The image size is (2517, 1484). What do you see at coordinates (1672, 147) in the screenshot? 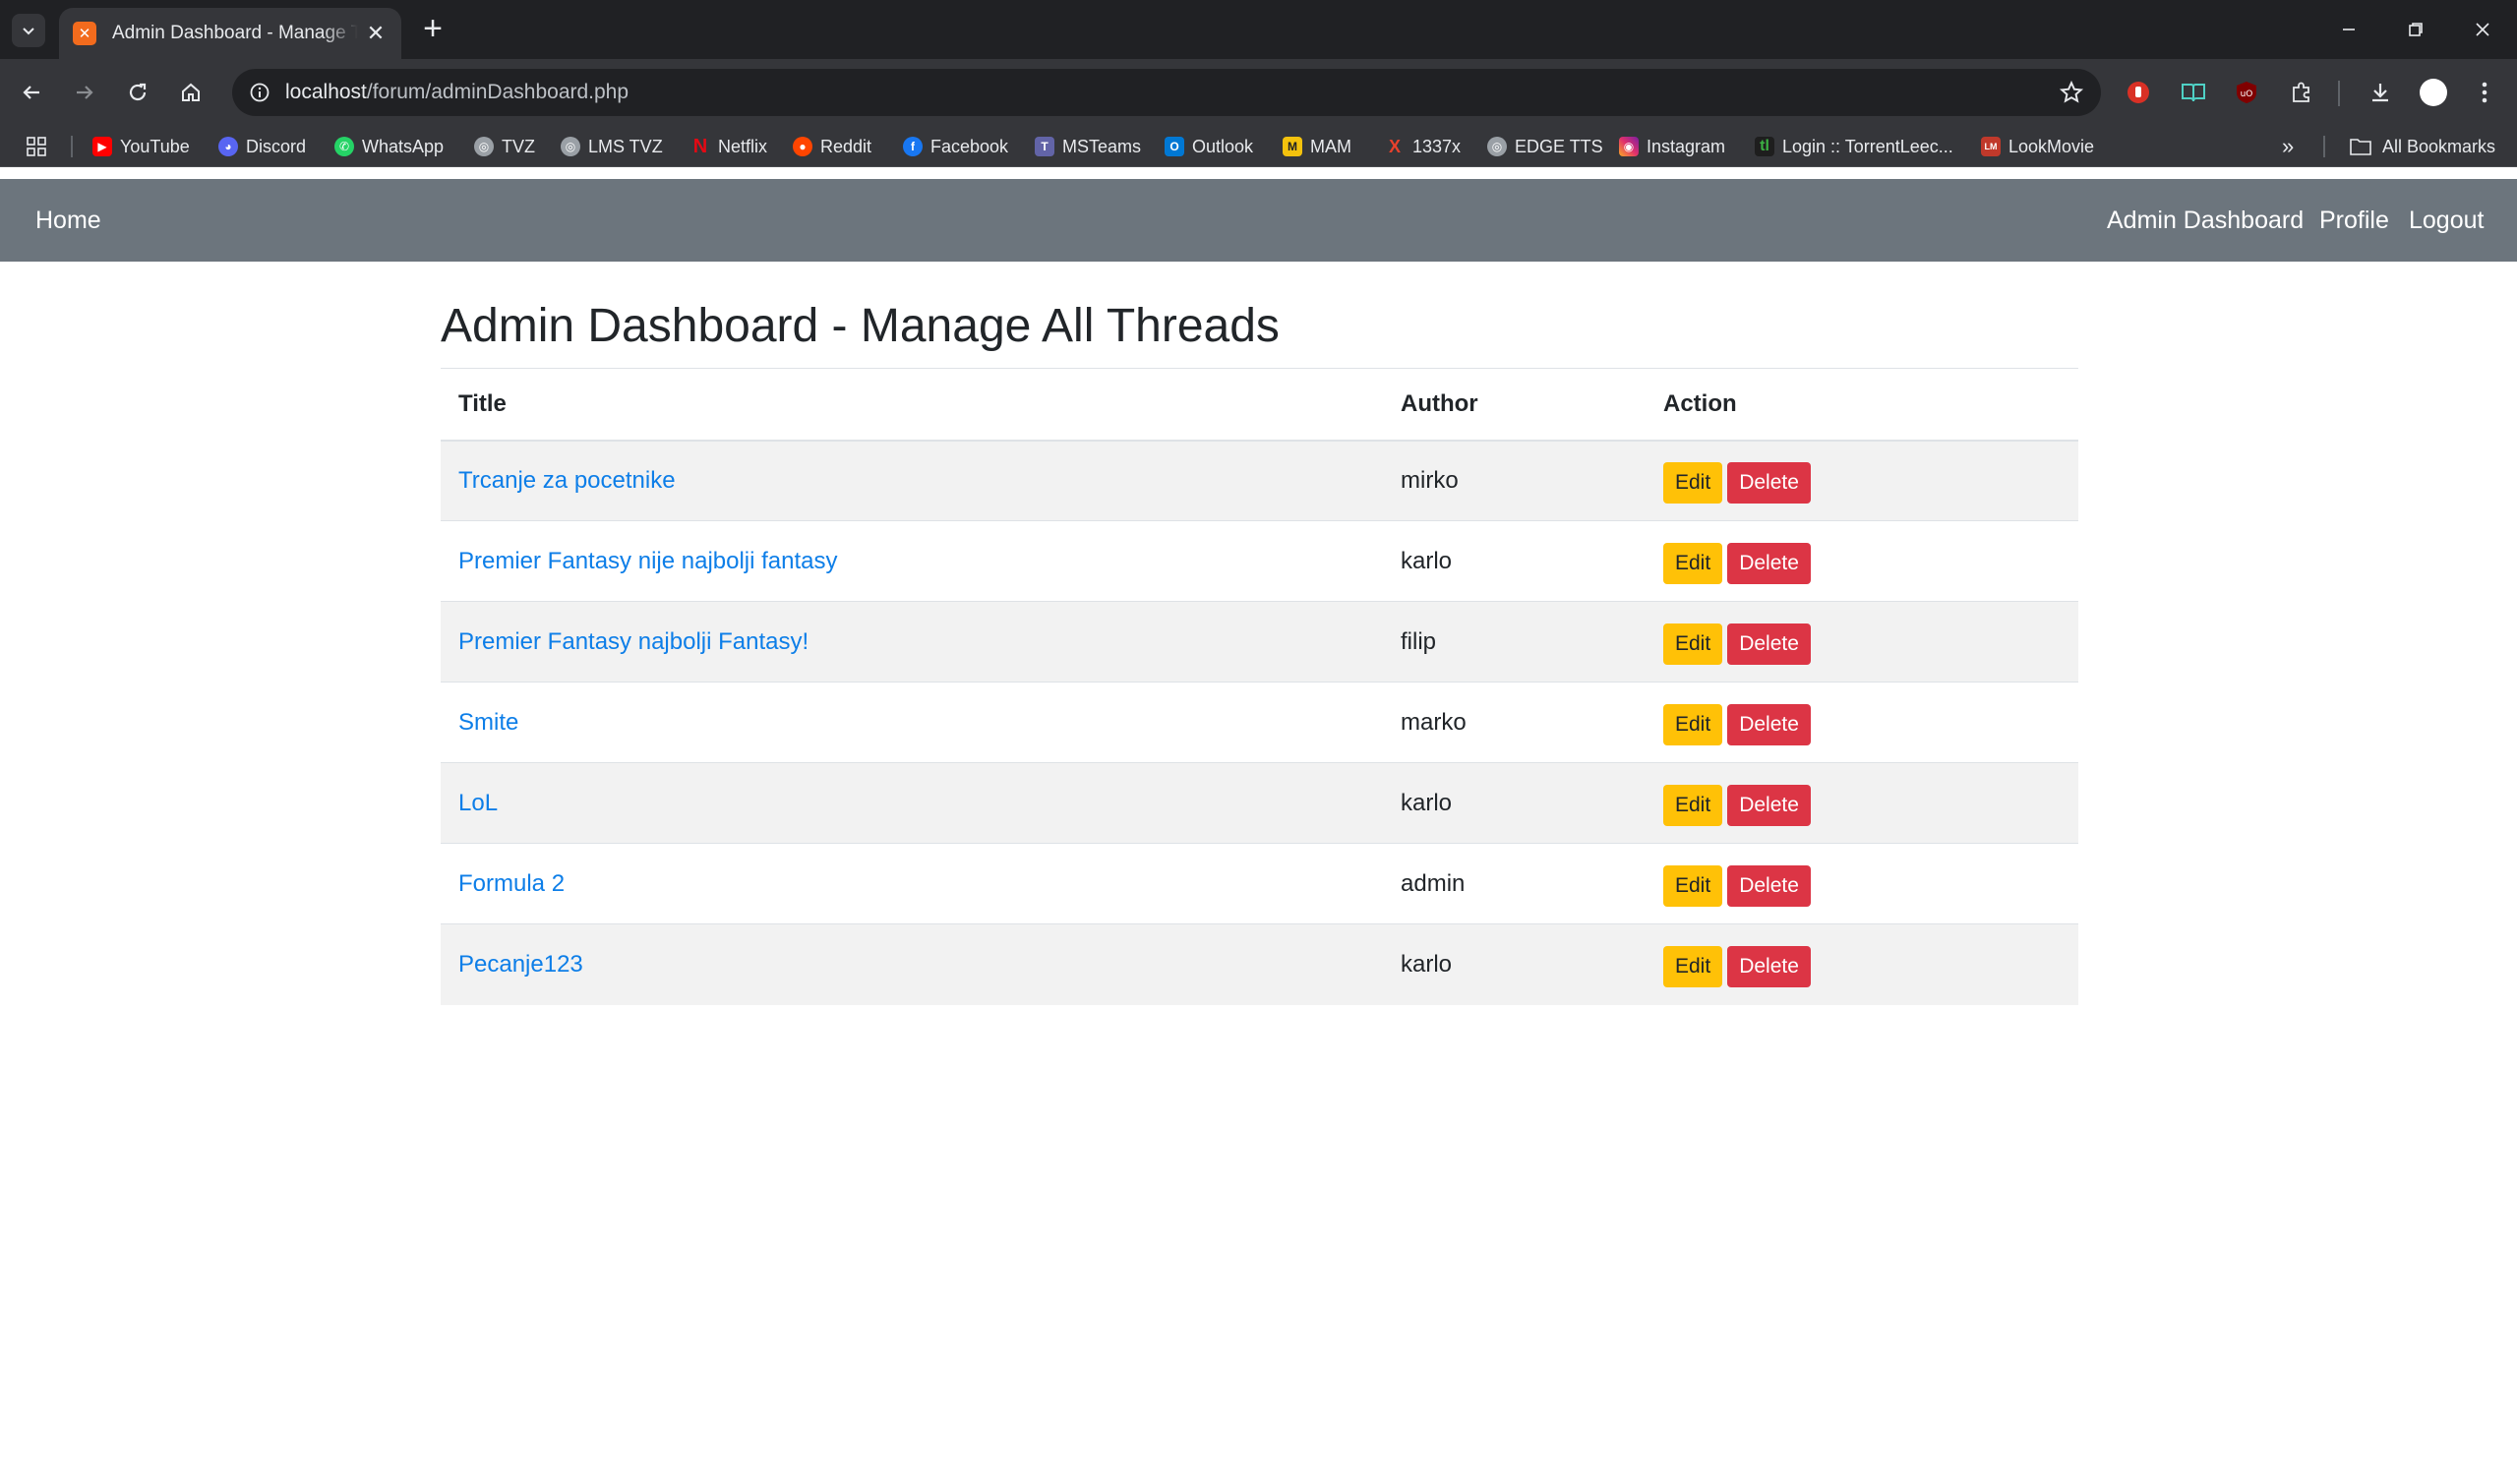
I see `bookmark-instagram: ◉ Instagram` at bounding box center [1672, 147].